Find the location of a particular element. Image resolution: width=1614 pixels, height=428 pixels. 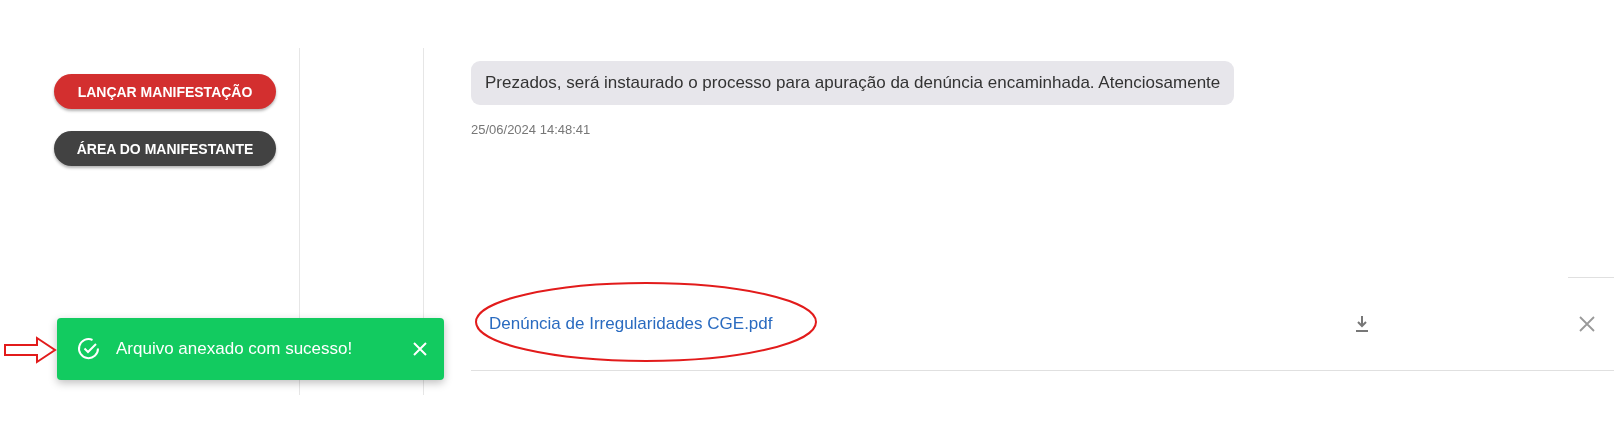

message-bubble: Prezados, será instaurado o processo para apuração da denúncia encaminhada. Atenciosamente is located at coordinates (853, 83).